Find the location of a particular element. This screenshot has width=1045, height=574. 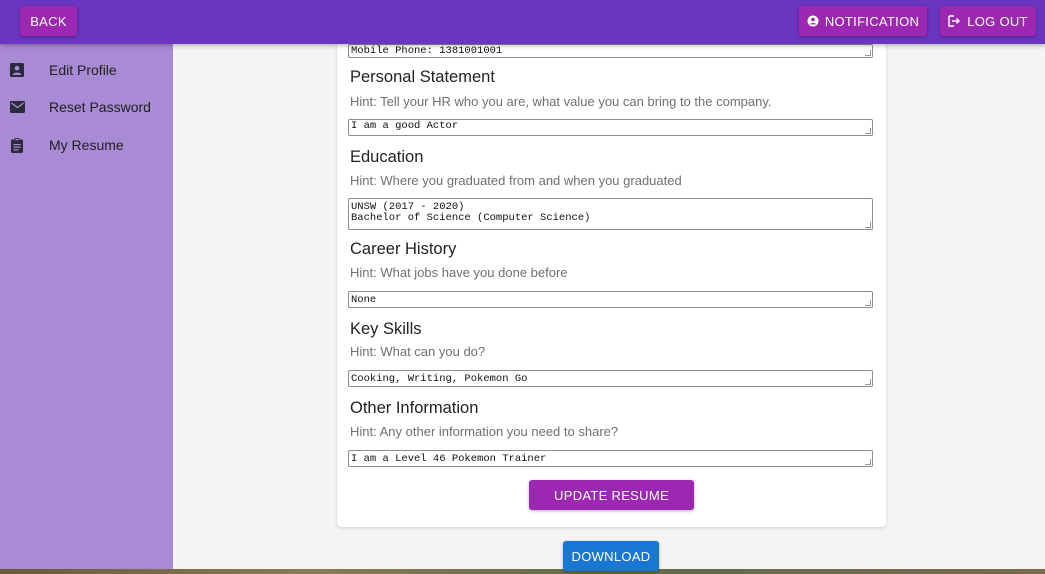

back-button: BACK is located at coordinates (48, 21).